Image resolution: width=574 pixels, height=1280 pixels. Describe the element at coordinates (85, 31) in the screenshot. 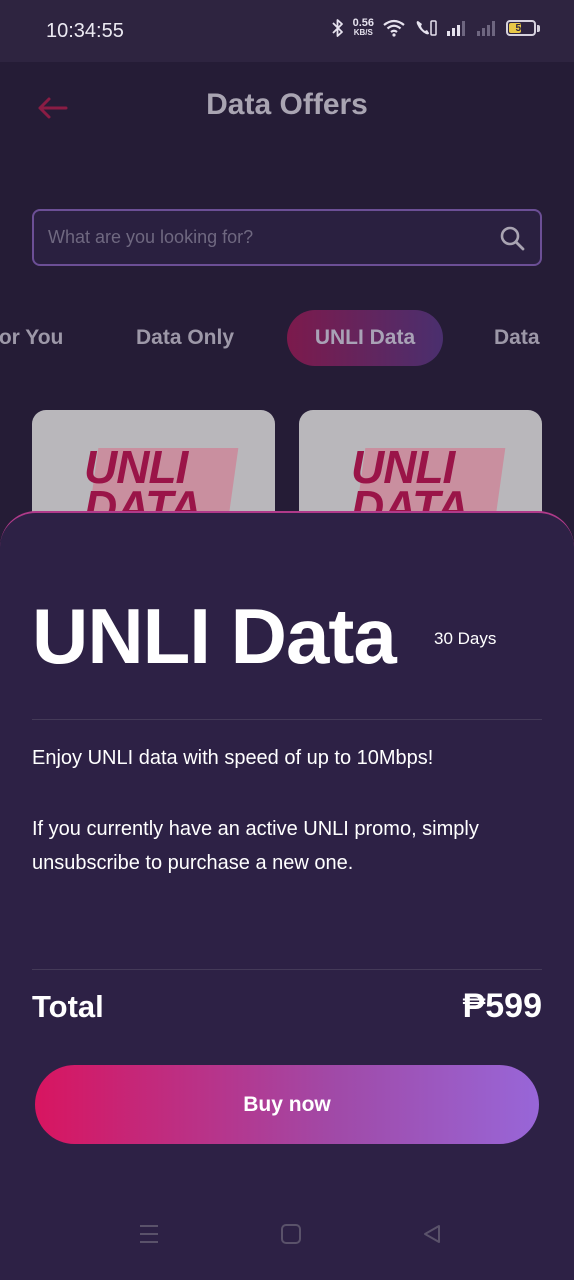

I see `status-time: 10:34:55` at that location.